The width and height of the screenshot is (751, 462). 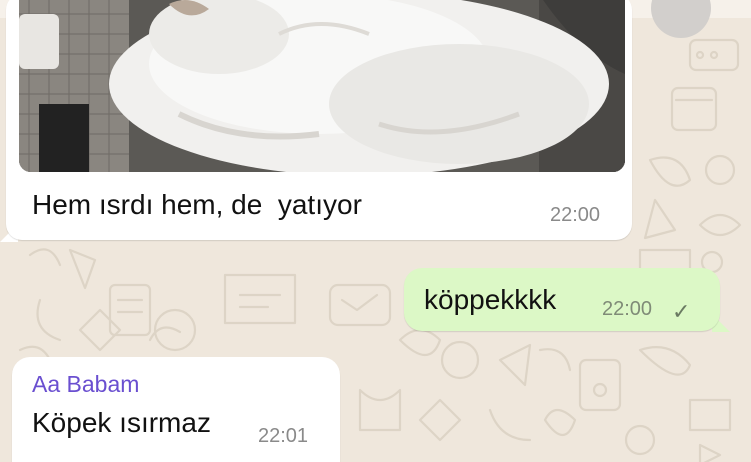 I want to click on incoming-message: Aa Babam Köpek ısırmaz 22:01, so click(x=176, y=409).